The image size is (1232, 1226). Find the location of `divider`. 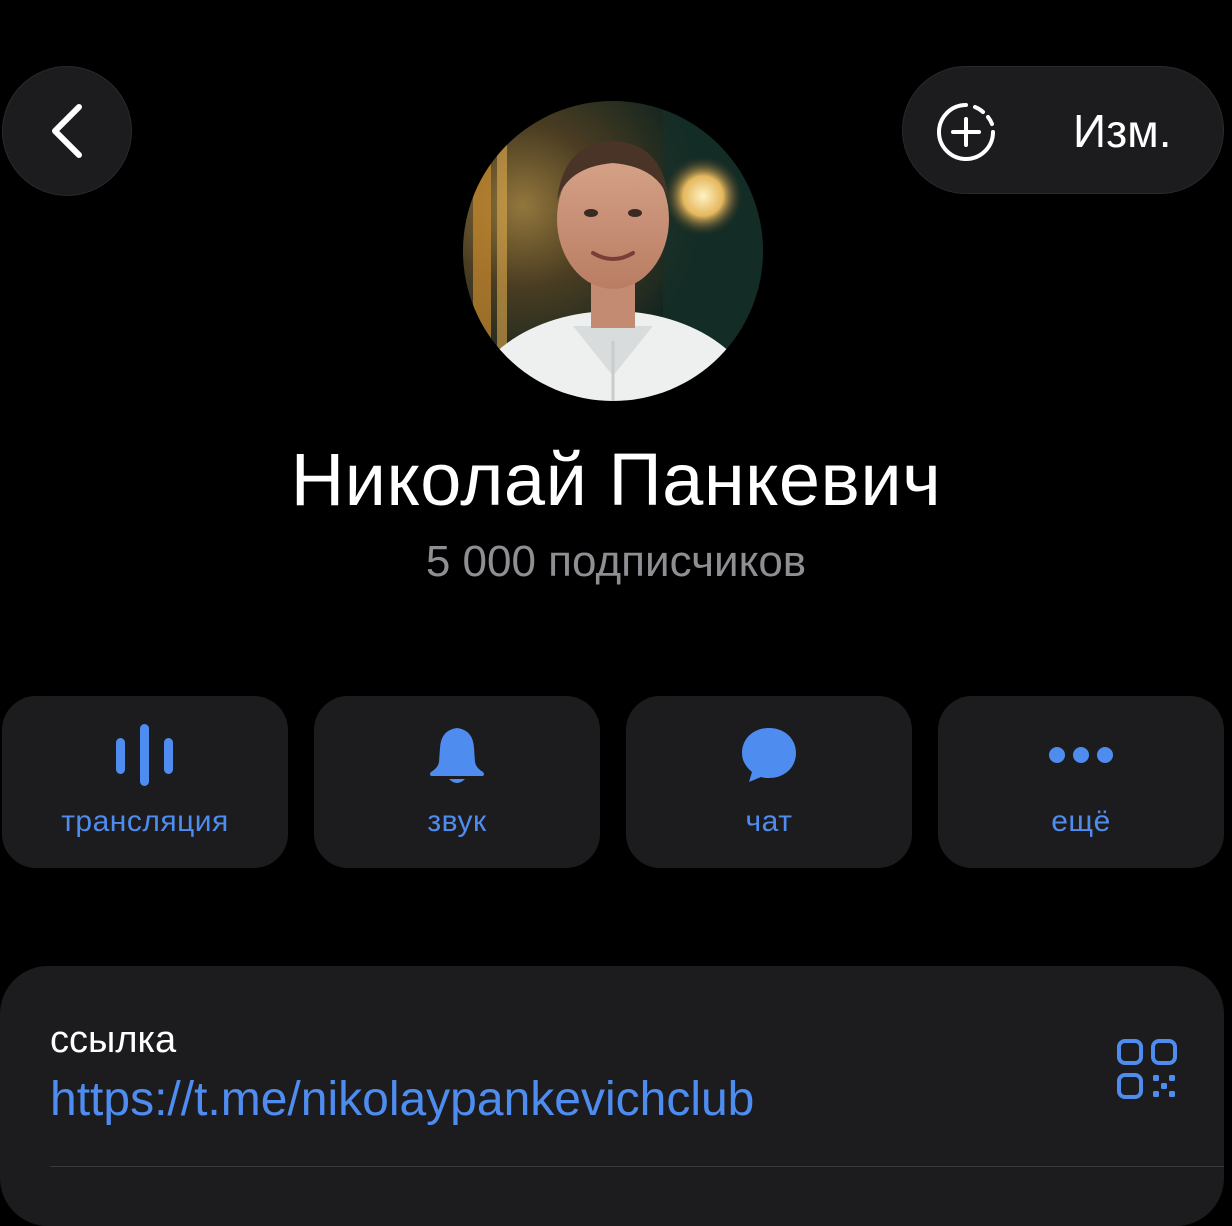

divider is located at coordinates (637, 1166).